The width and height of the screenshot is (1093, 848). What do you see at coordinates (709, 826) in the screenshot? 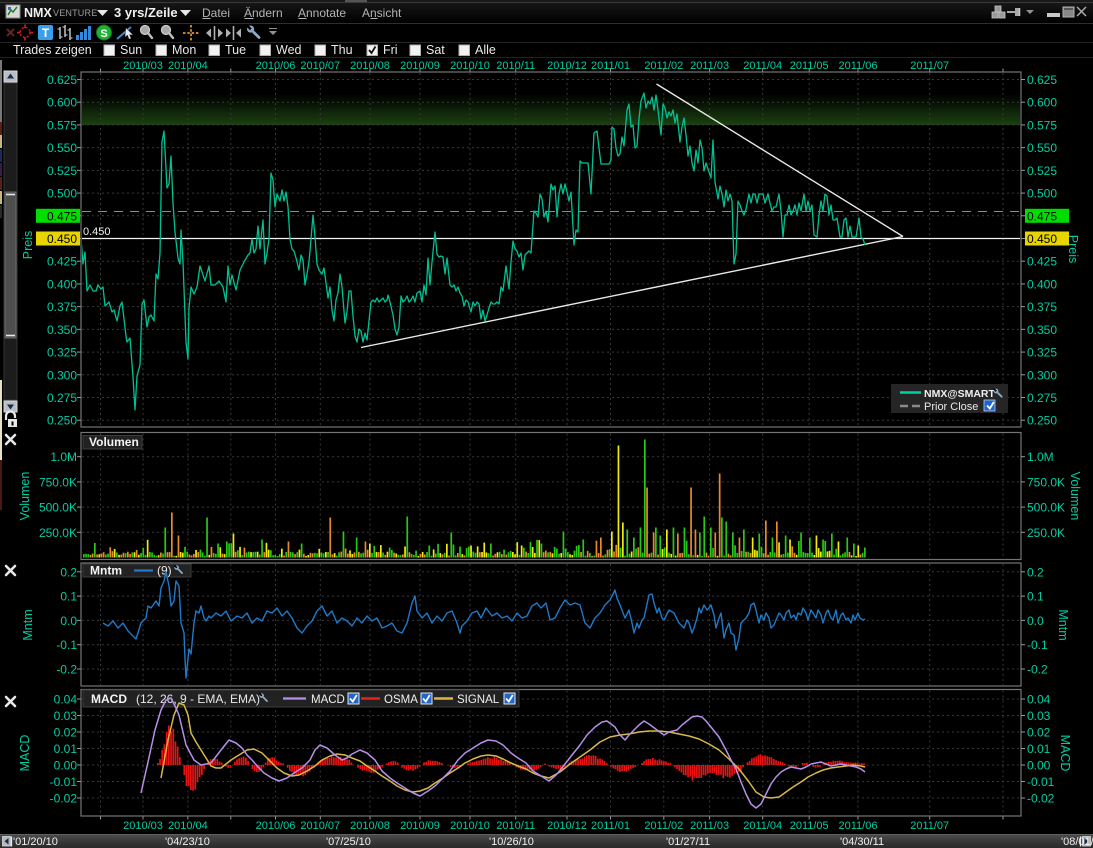
I see `svg-text: 2011/03` at bounding box center [709, 826].